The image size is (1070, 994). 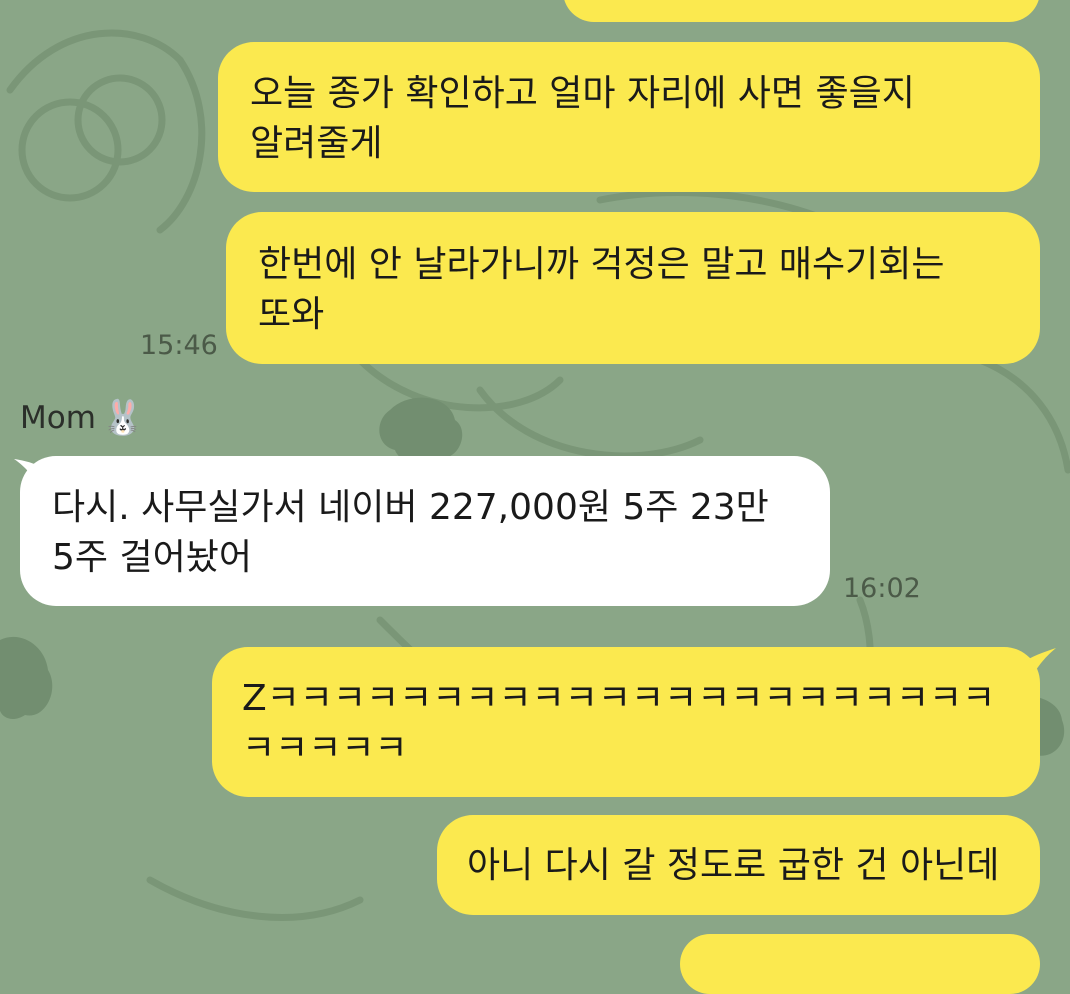 I want to click on message-bubble: Zㅋㅋㅋㅋㅋㅋㅋㅋㅋㅋㅋㅋㅋㅋㅋㅋㅋㅋㅋㅋㅋㅋㅋㅋㅋㅋㅋ, so click(x=626, y=722).